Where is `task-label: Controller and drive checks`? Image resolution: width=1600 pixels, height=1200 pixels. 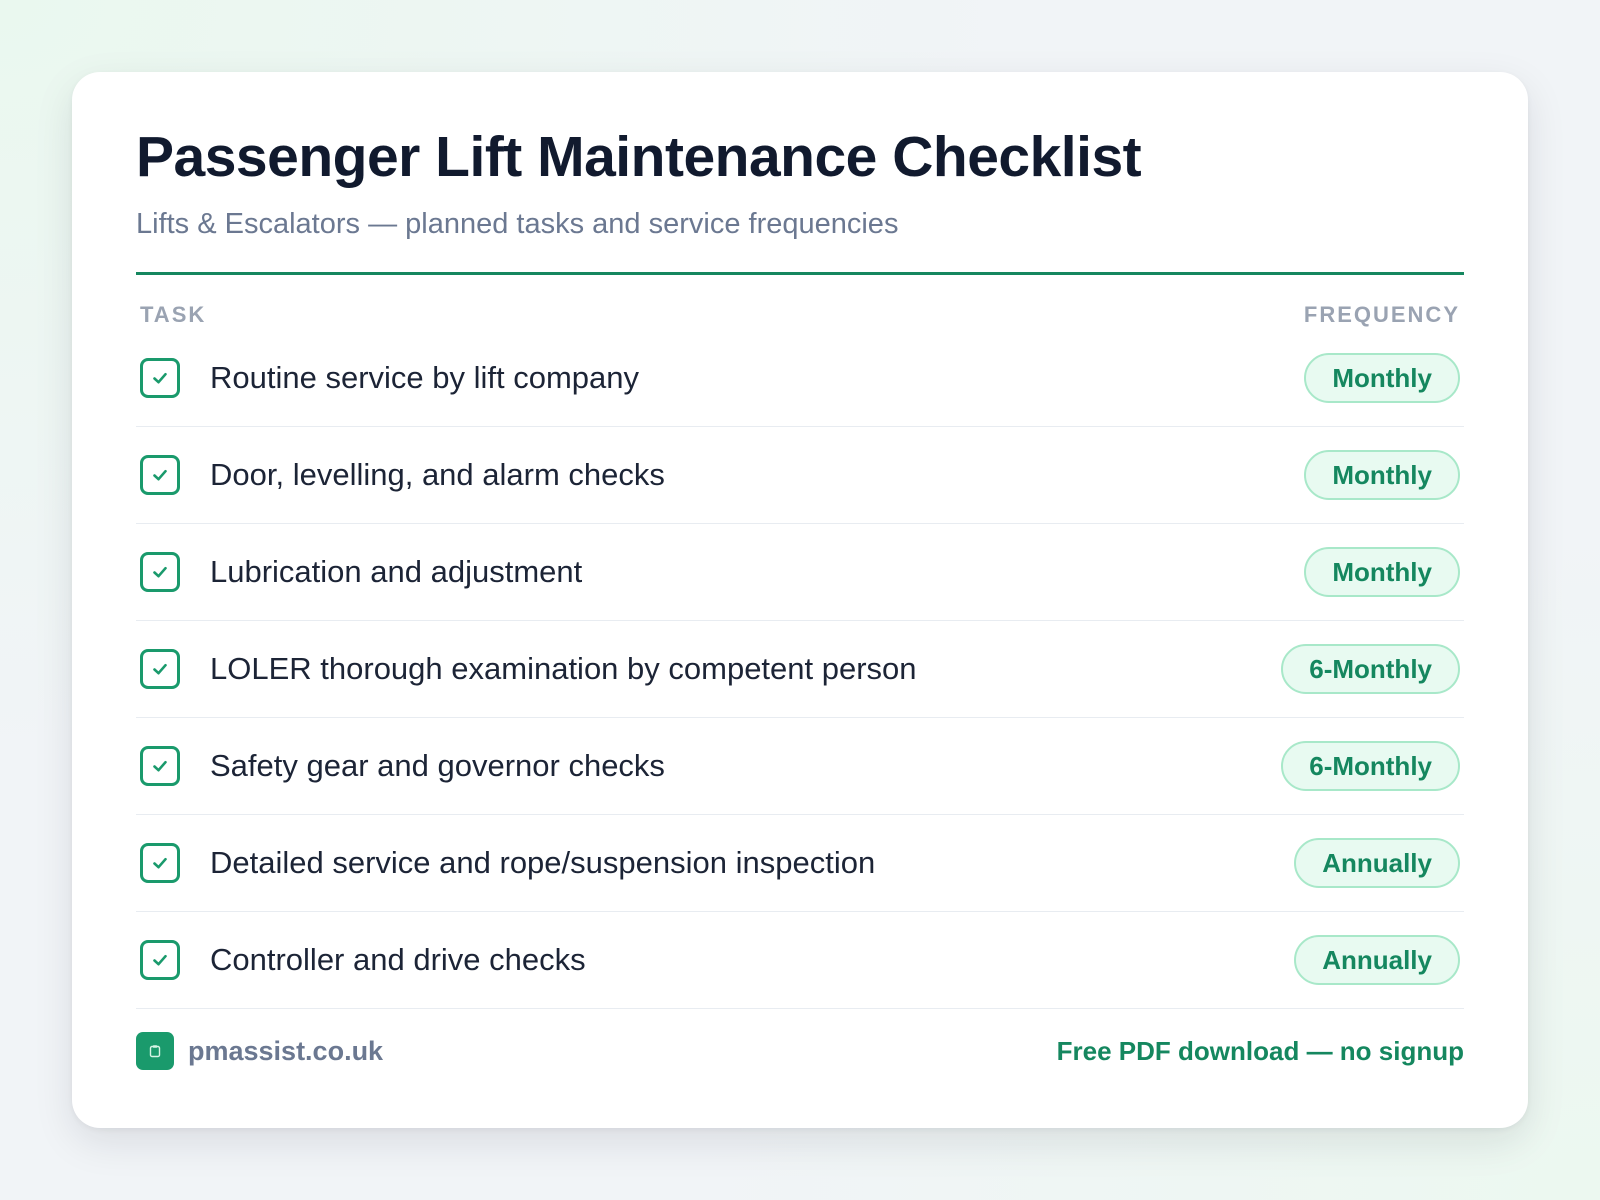 task-label: Controller and drive checks is located at coordinates (398, 959).